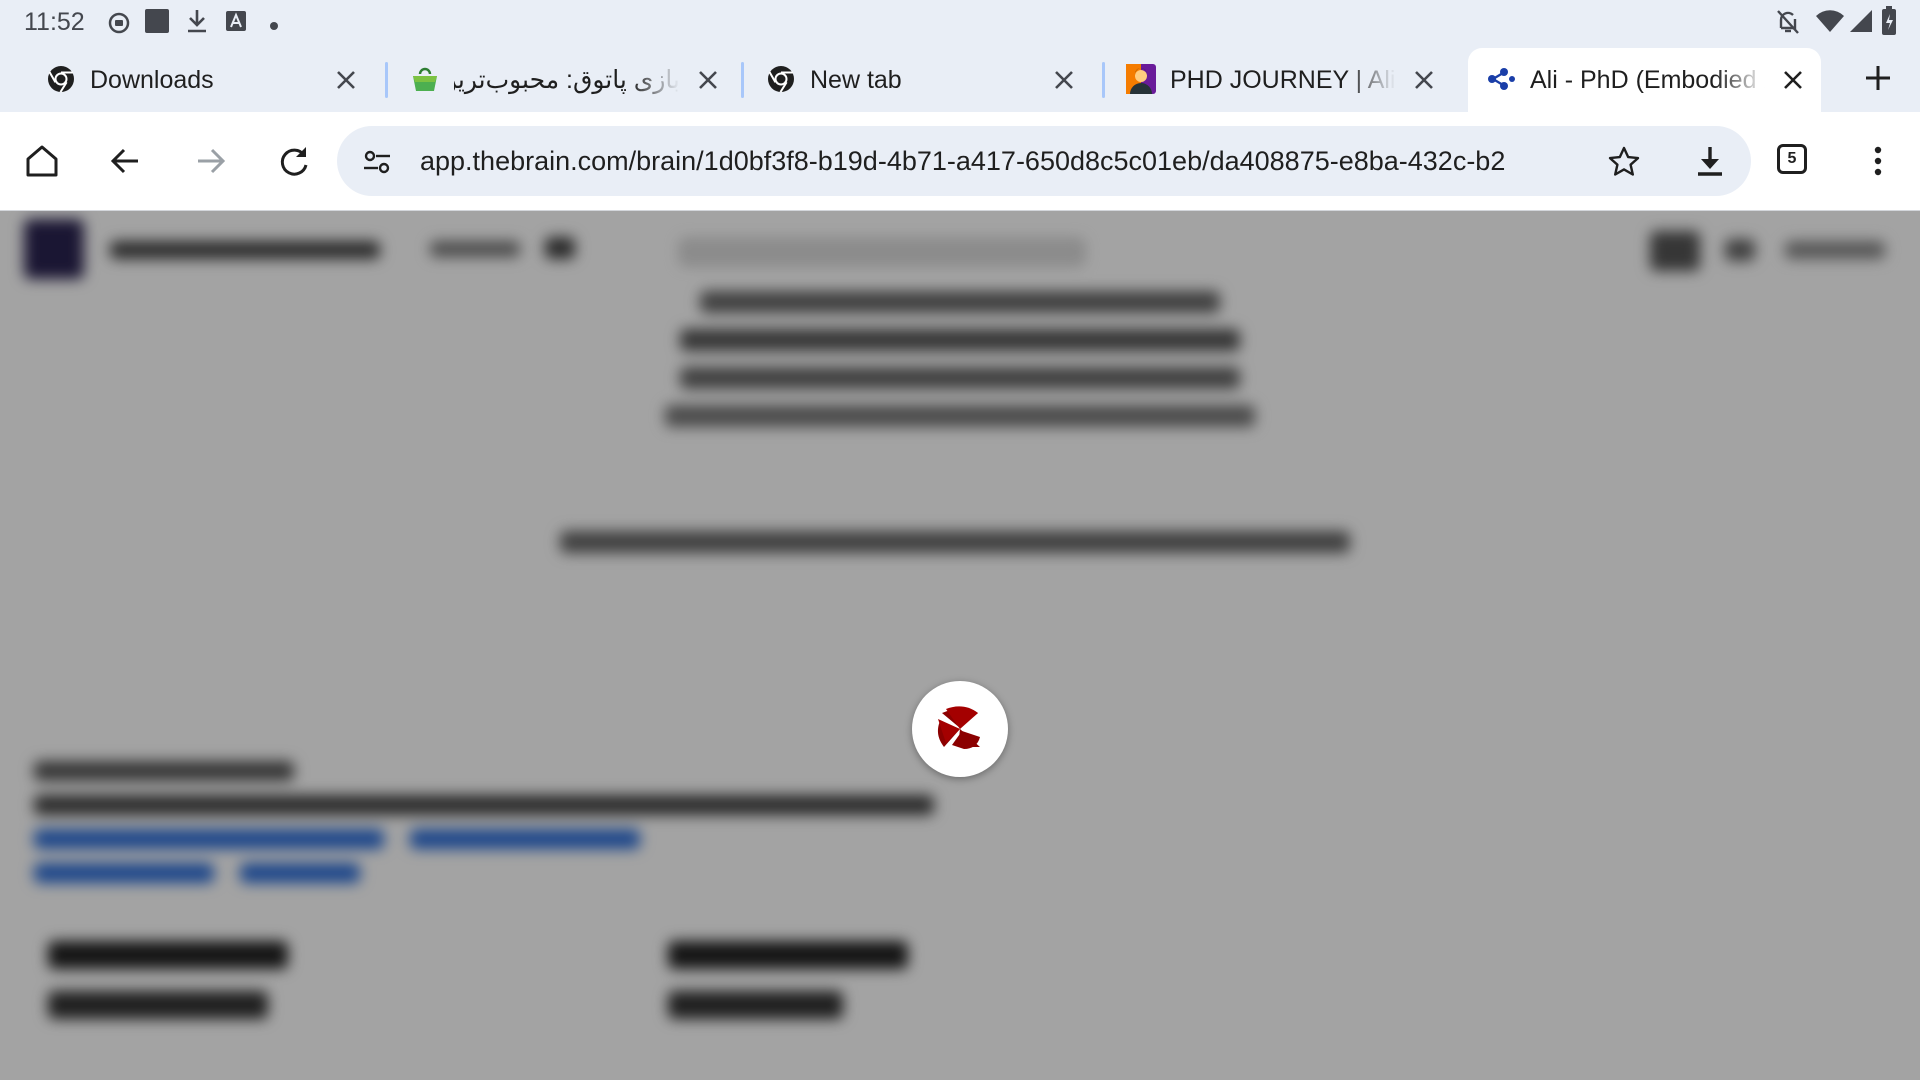 The image size is (1920, 1080). Describe the element at coordinates (1830, 23) in the screenshot. I see `wifi-icon` at that location.